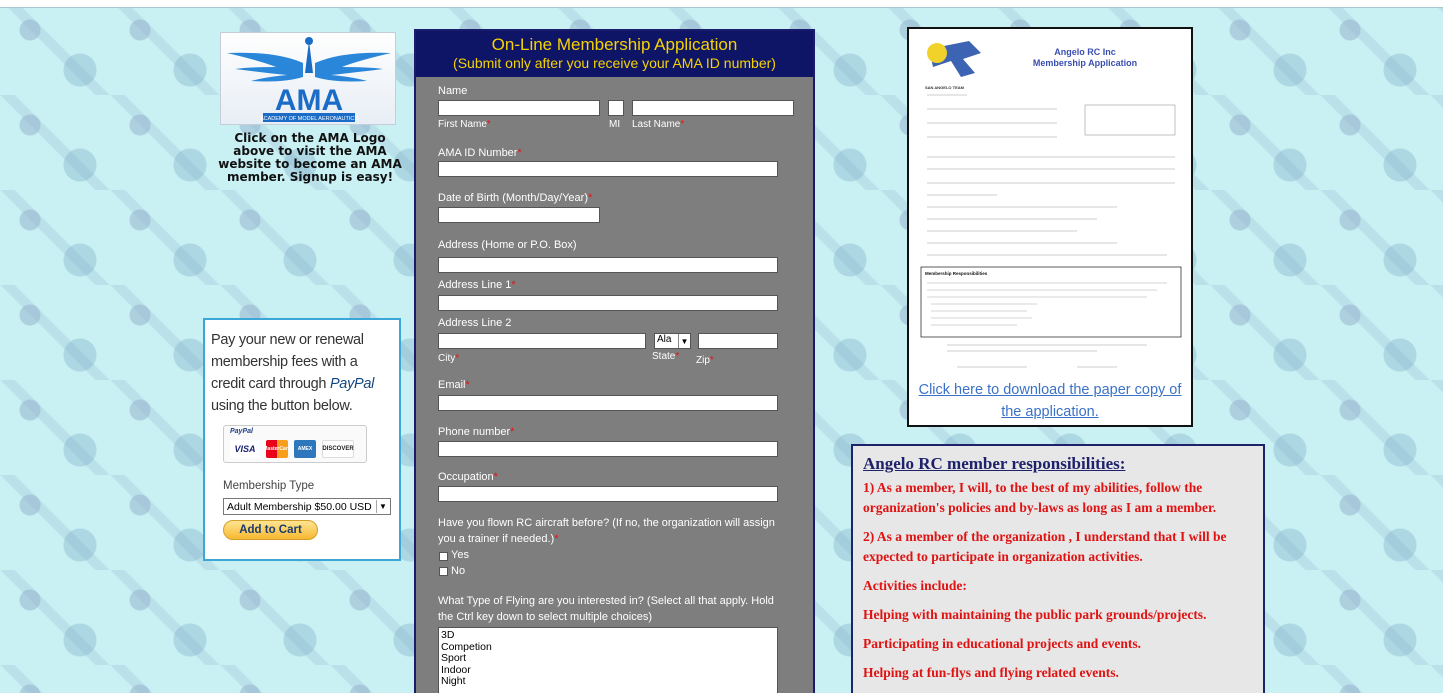 This screenshot has width=1443, height=693. I want to click on add-to-cart-button: Add to Cart, so click(270, 530).